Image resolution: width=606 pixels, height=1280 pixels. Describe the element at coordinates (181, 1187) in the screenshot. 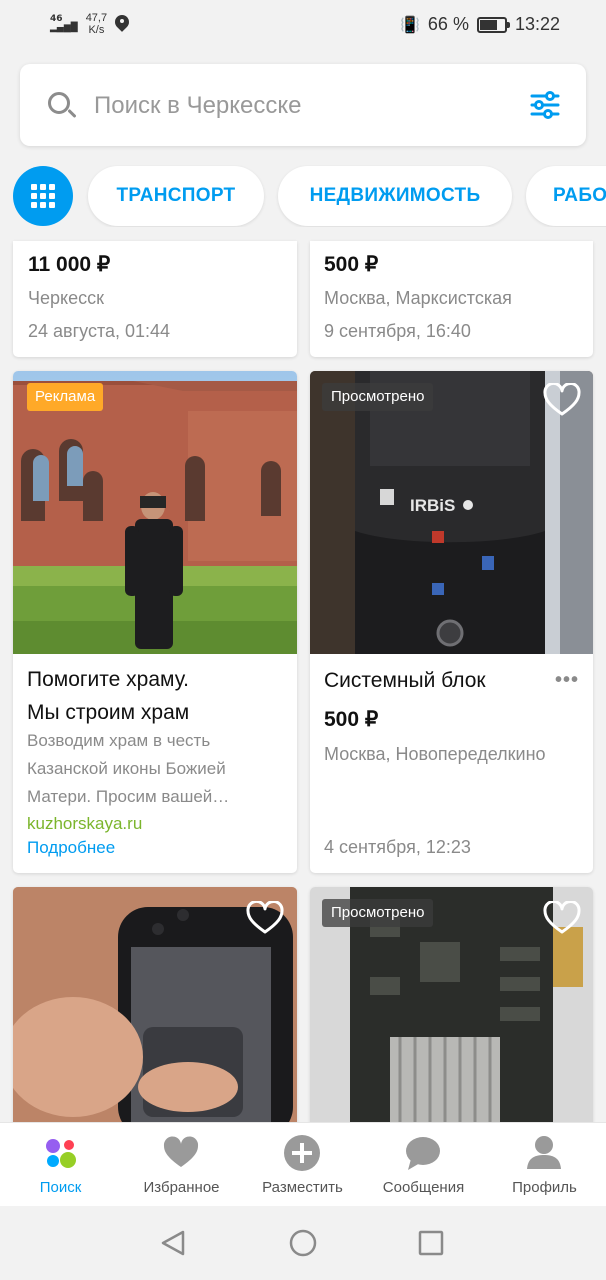

I see `nav-tab-label: Избранное` at that location.